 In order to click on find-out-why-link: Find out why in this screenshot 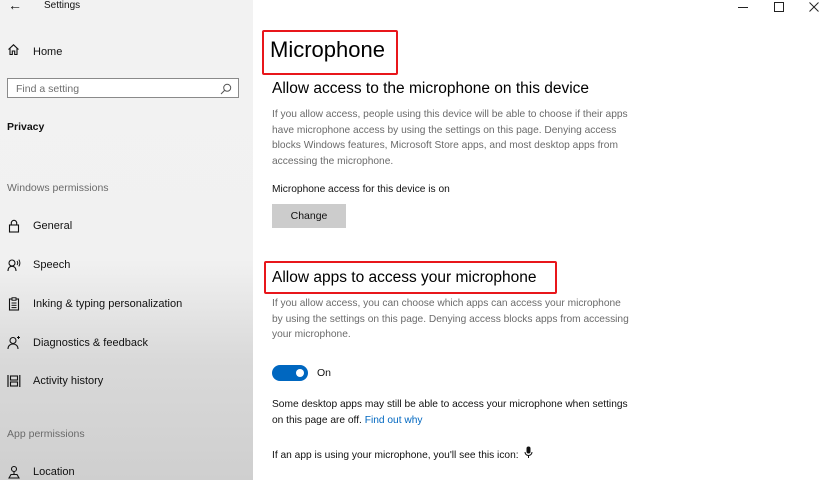, I will do `click(394, 420)`.